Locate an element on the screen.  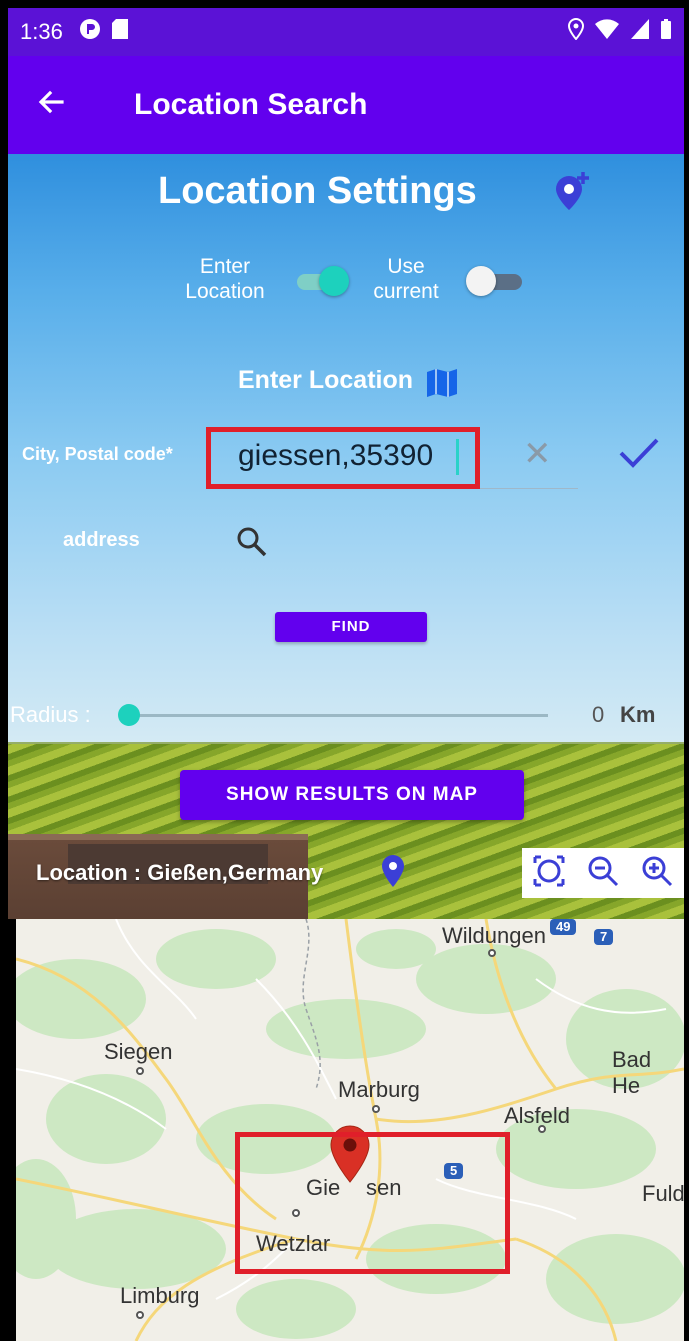
map-city-label: Wildungen is located at coordinates (494, 935).